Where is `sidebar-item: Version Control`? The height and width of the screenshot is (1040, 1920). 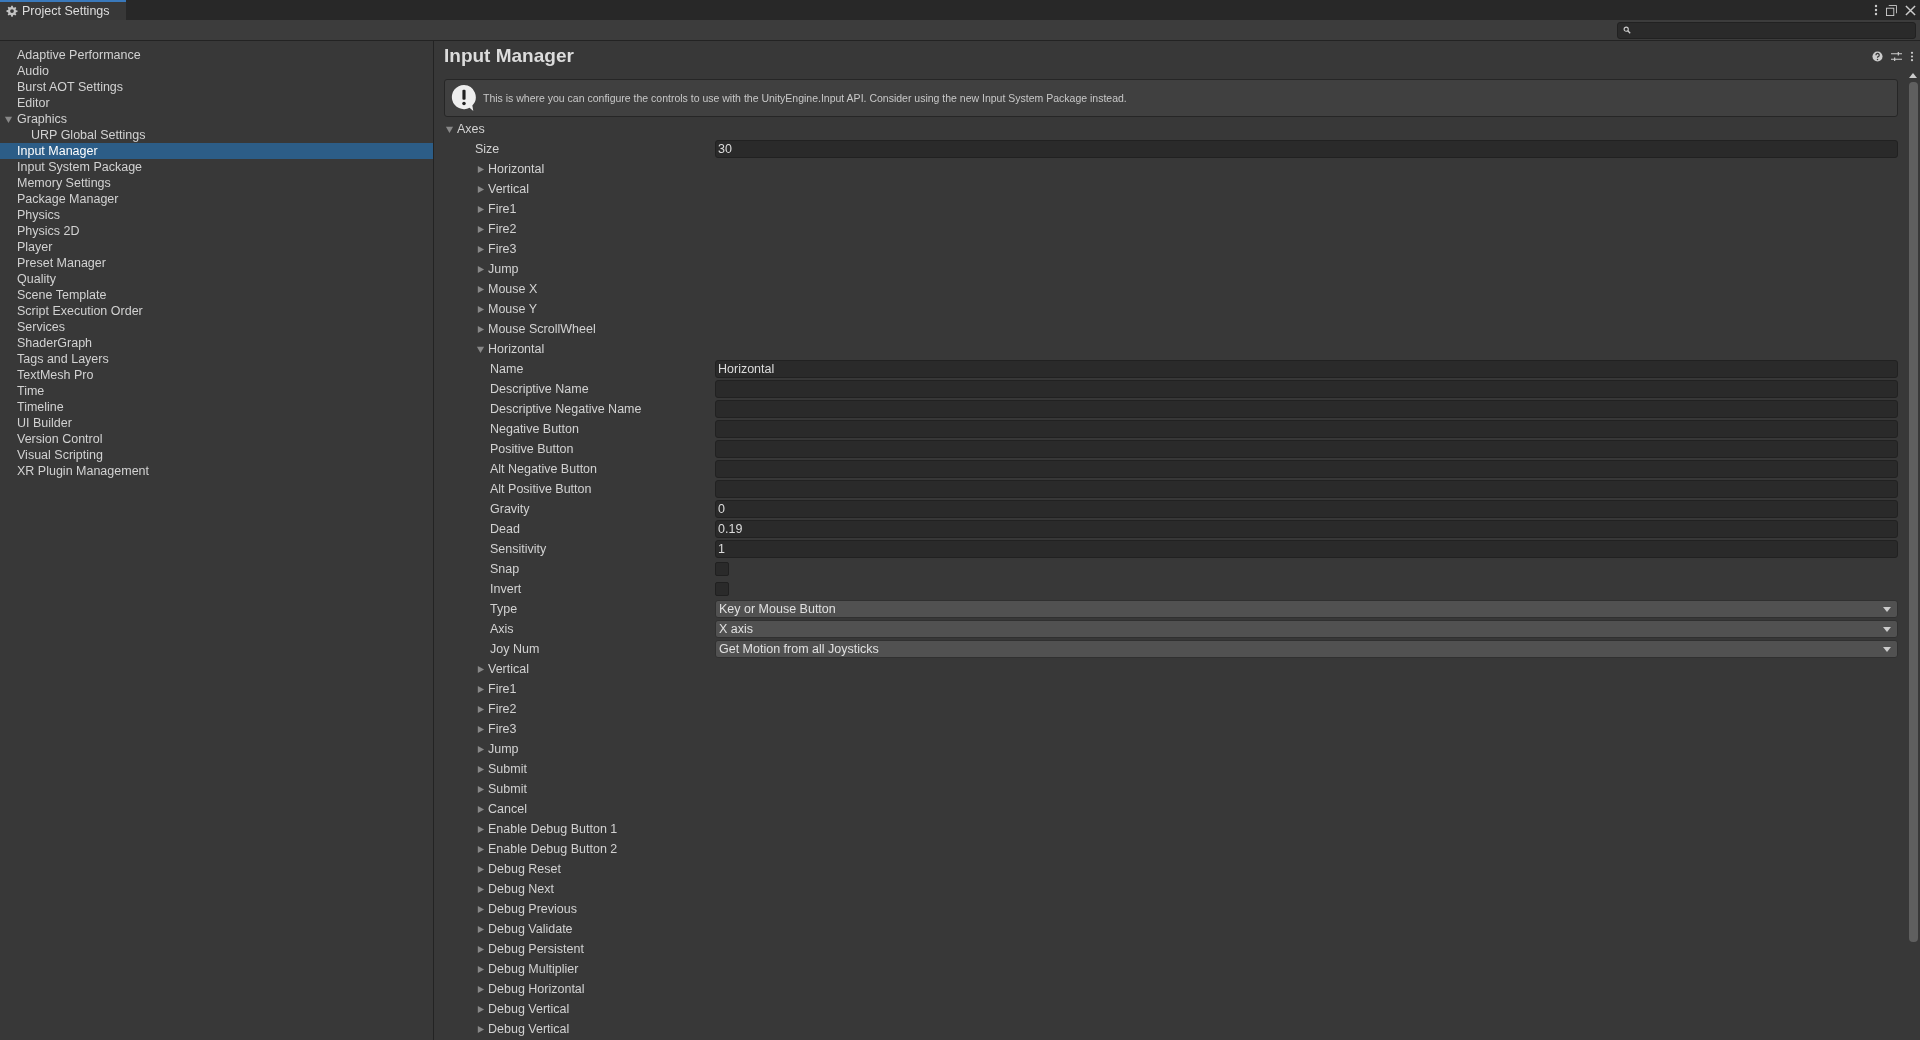
sidebar-item: Version Control is located at coordinates (216, 439).